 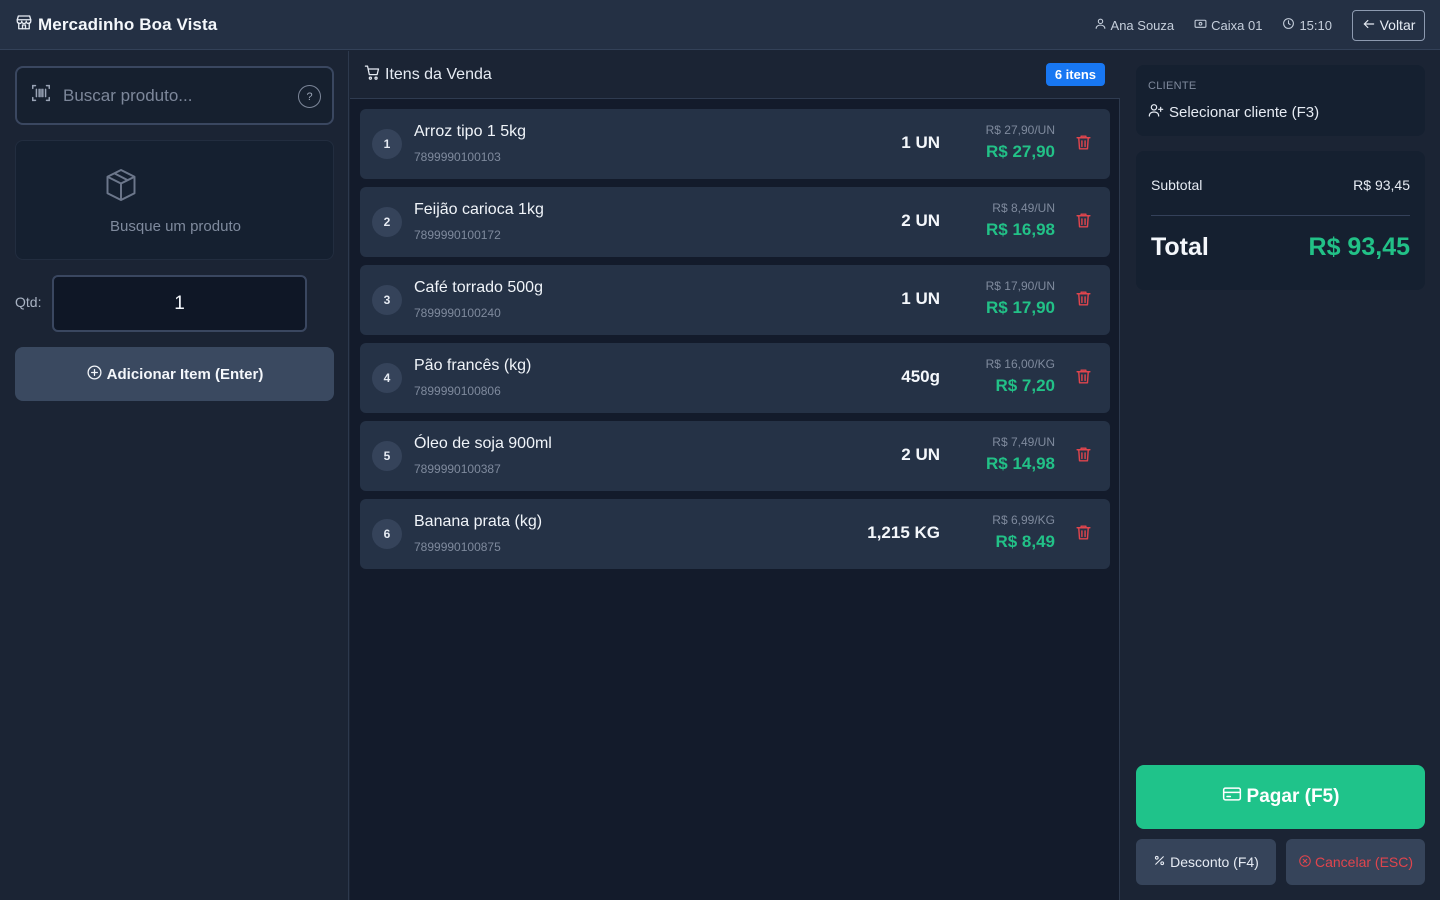 What do you see at coordinates (1020, 151) in the screenshot?
I see `item-total: R$ 27,90` at bounding box center [1020, 151].